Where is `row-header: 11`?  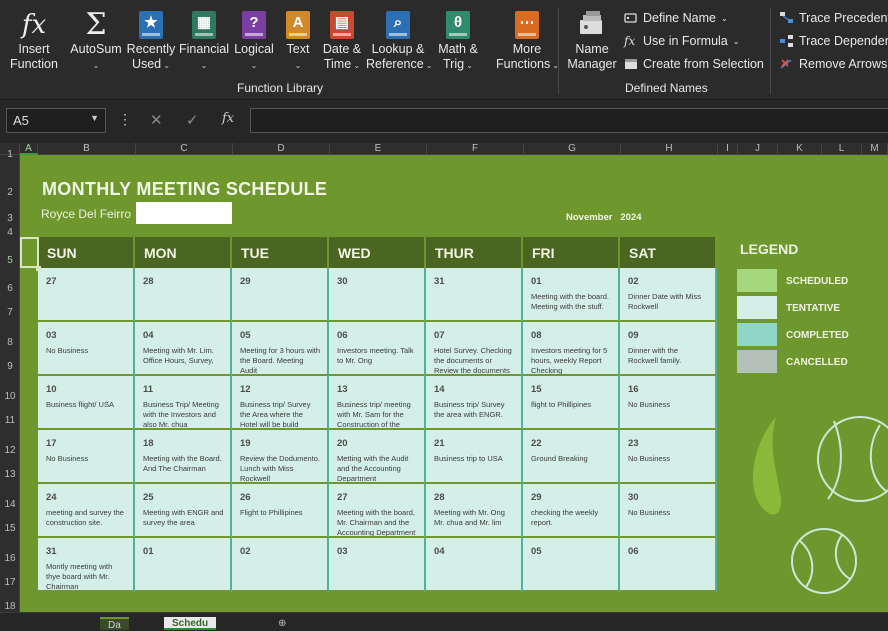
row-header: 11 is located at coordinates (10, 420).